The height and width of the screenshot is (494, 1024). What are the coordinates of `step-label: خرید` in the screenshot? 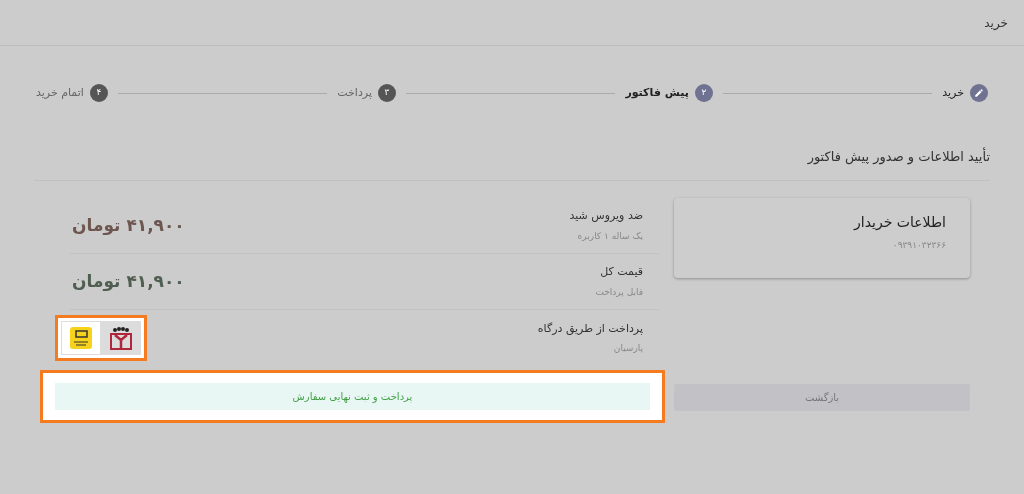 It's located at (953, 93).